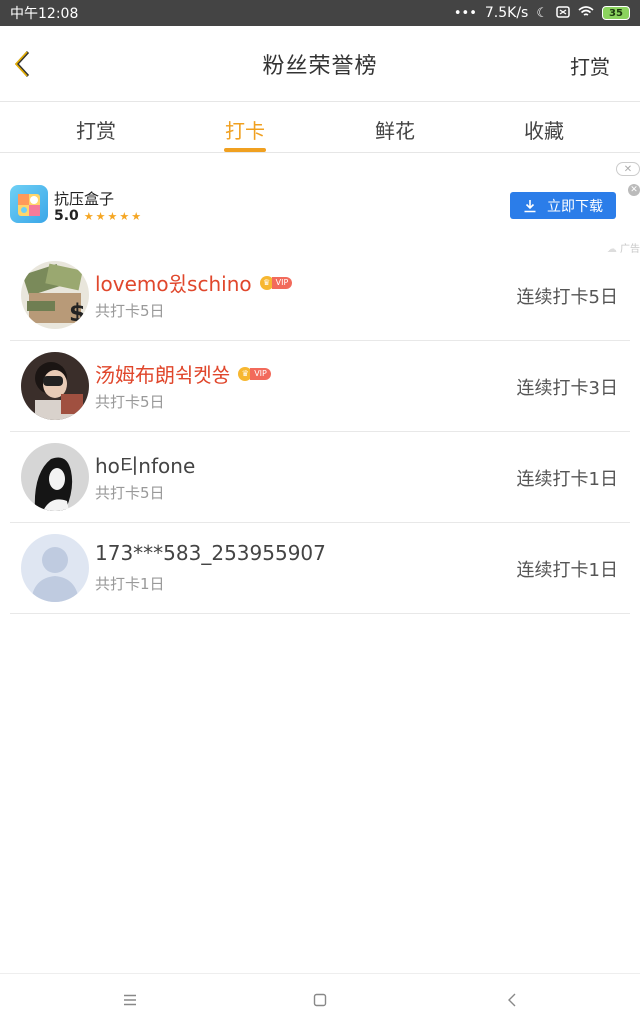 The width and height of the screenshot is (640, 1024). I want to click on name-line: ho티nfone, so click(145, 464).